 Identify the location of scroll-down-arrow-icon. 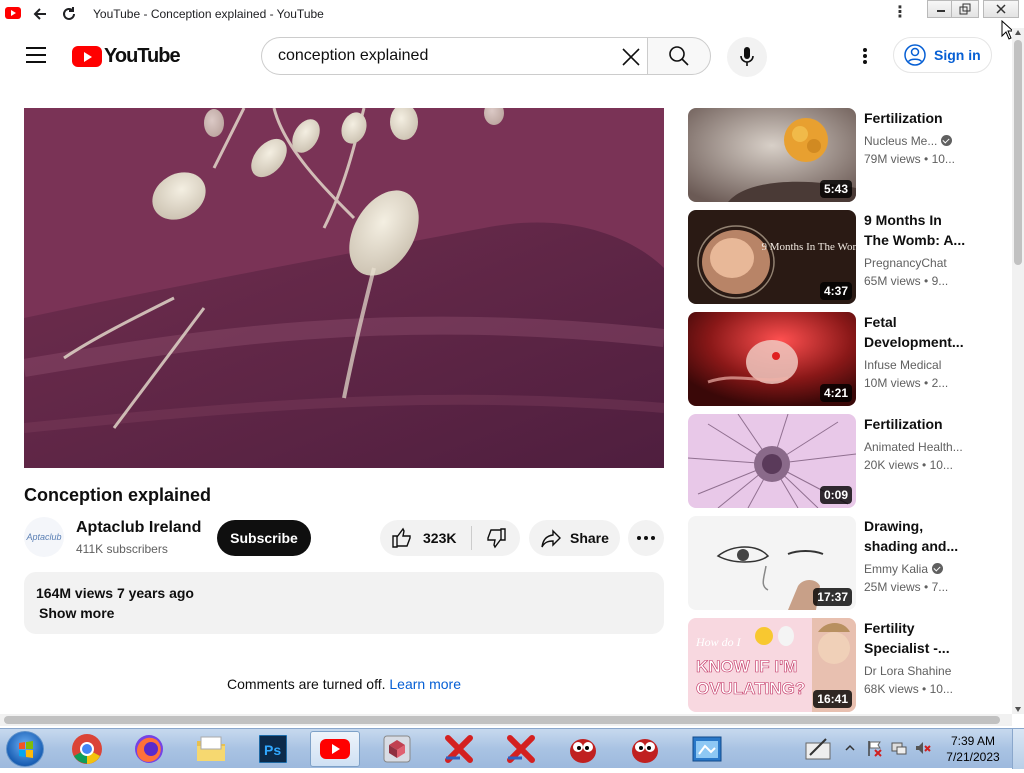
(1018, 709).